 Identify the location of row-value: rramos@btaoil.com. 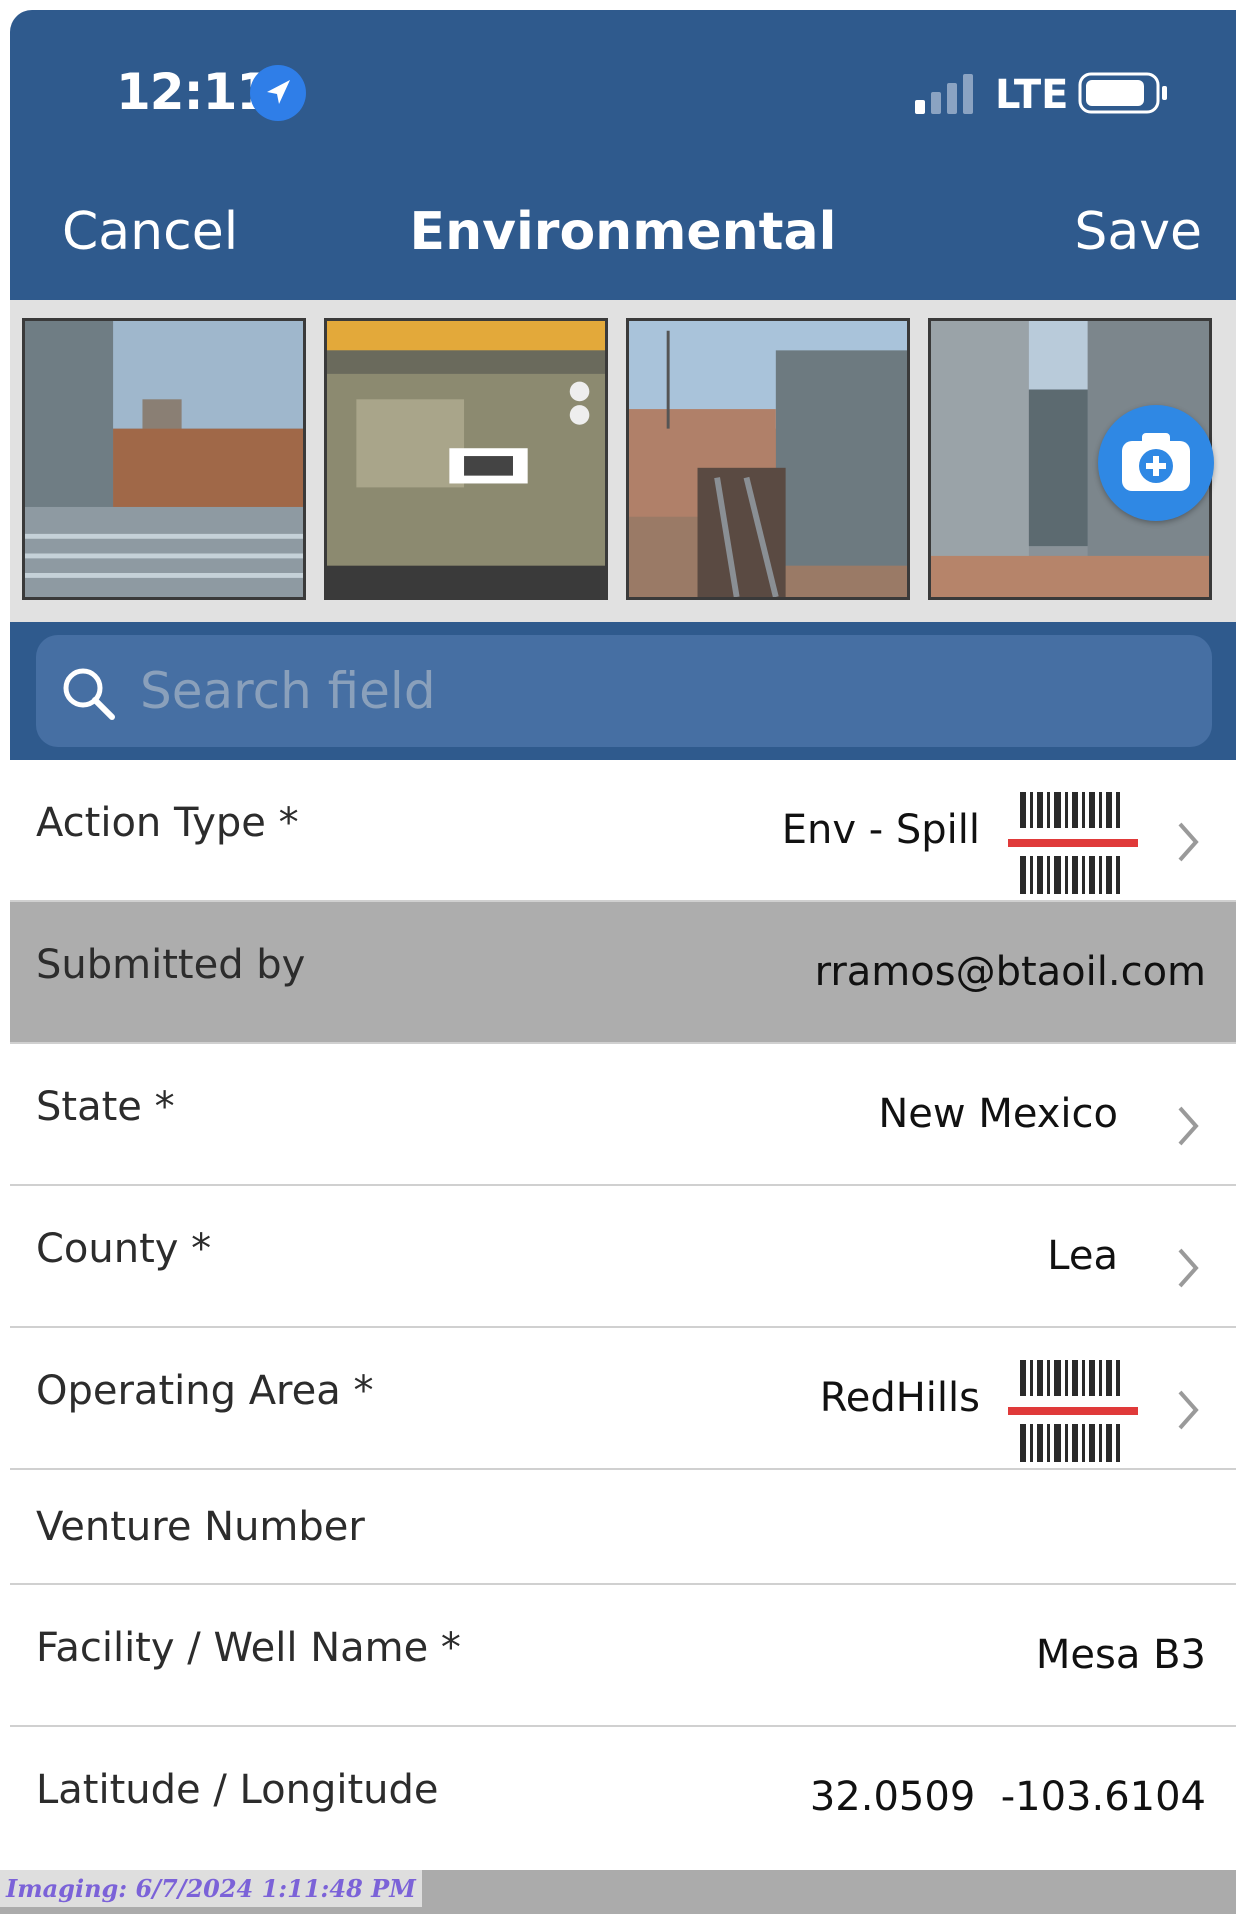
(1010, 972).